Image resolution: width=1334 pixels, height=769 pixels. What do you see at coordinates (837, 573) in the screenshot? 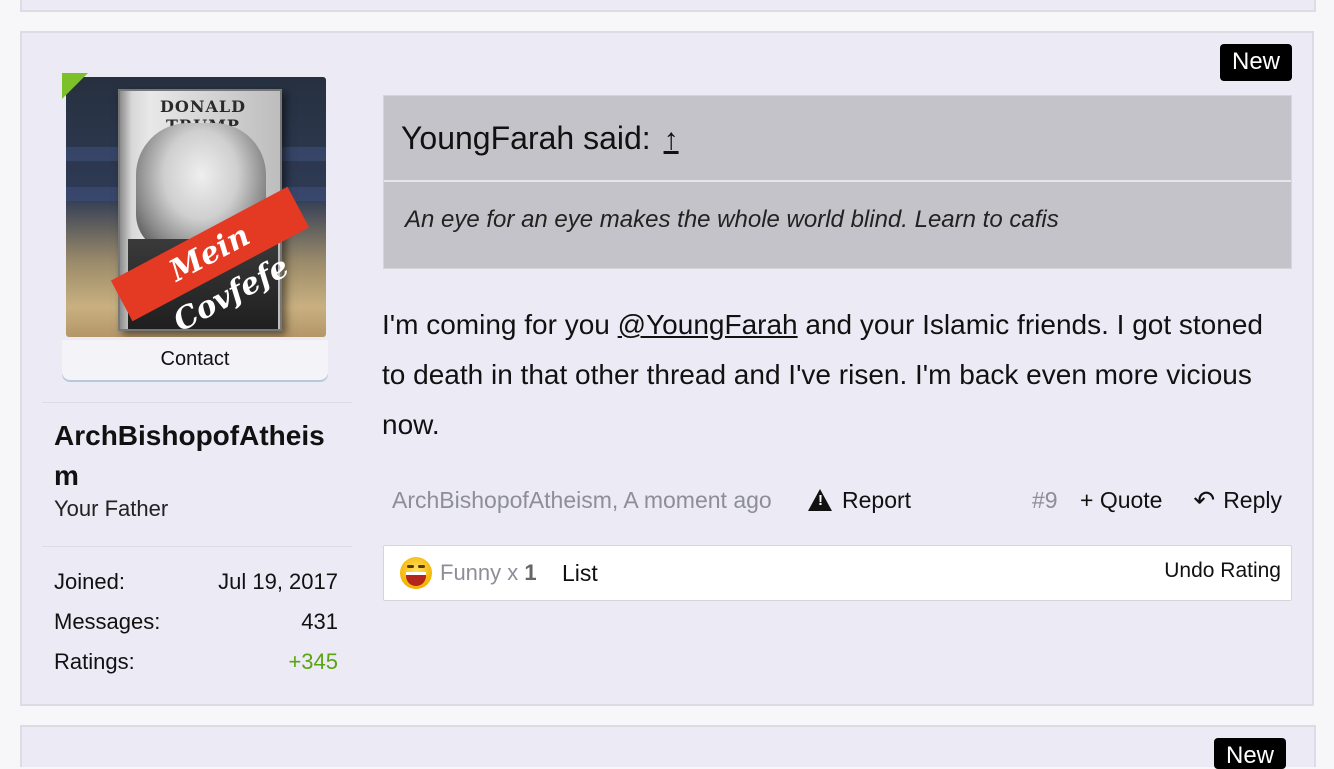
I see `ratings-bar: Funny x 1 List Undo Rating` at bounding box center [837, 573].